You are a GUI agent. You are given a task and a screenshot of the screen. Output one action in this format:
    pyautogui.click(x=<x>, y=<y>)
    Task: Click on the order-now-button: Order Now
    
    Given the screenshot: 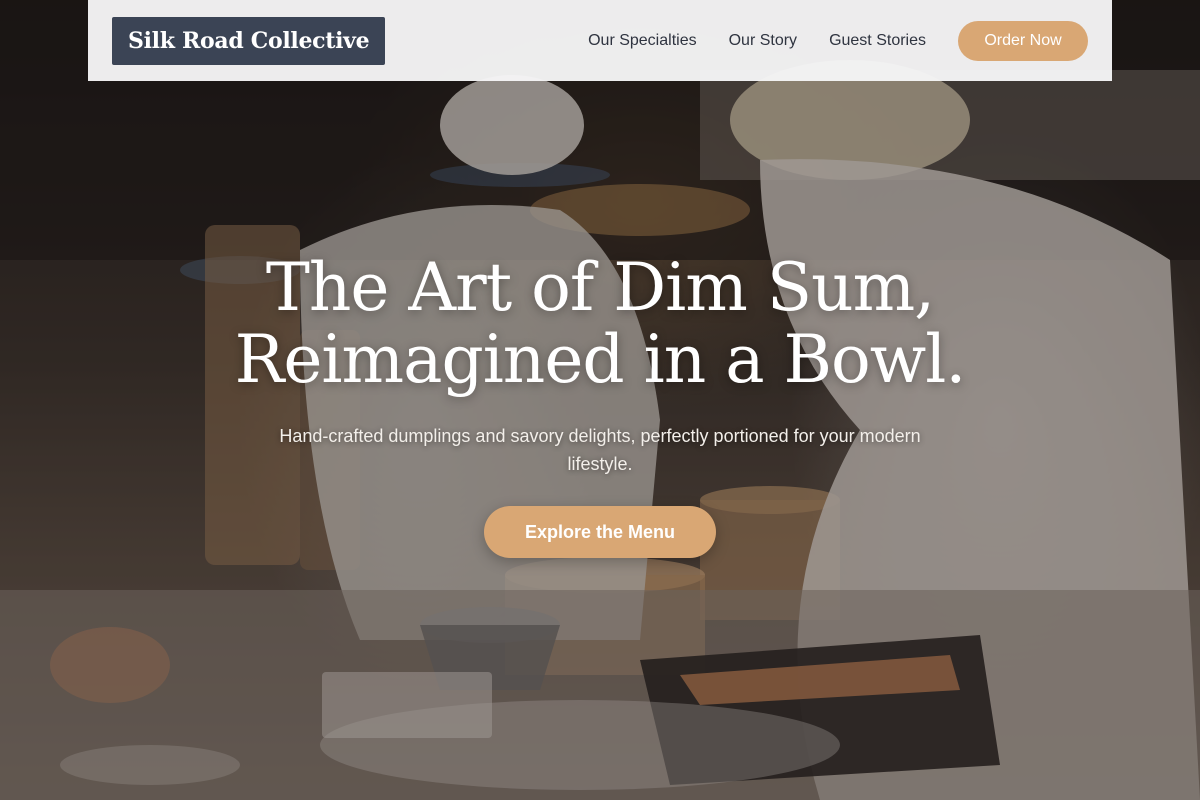 What is the action you would take?
    pyautogui.click(x=1023, y=40)
    